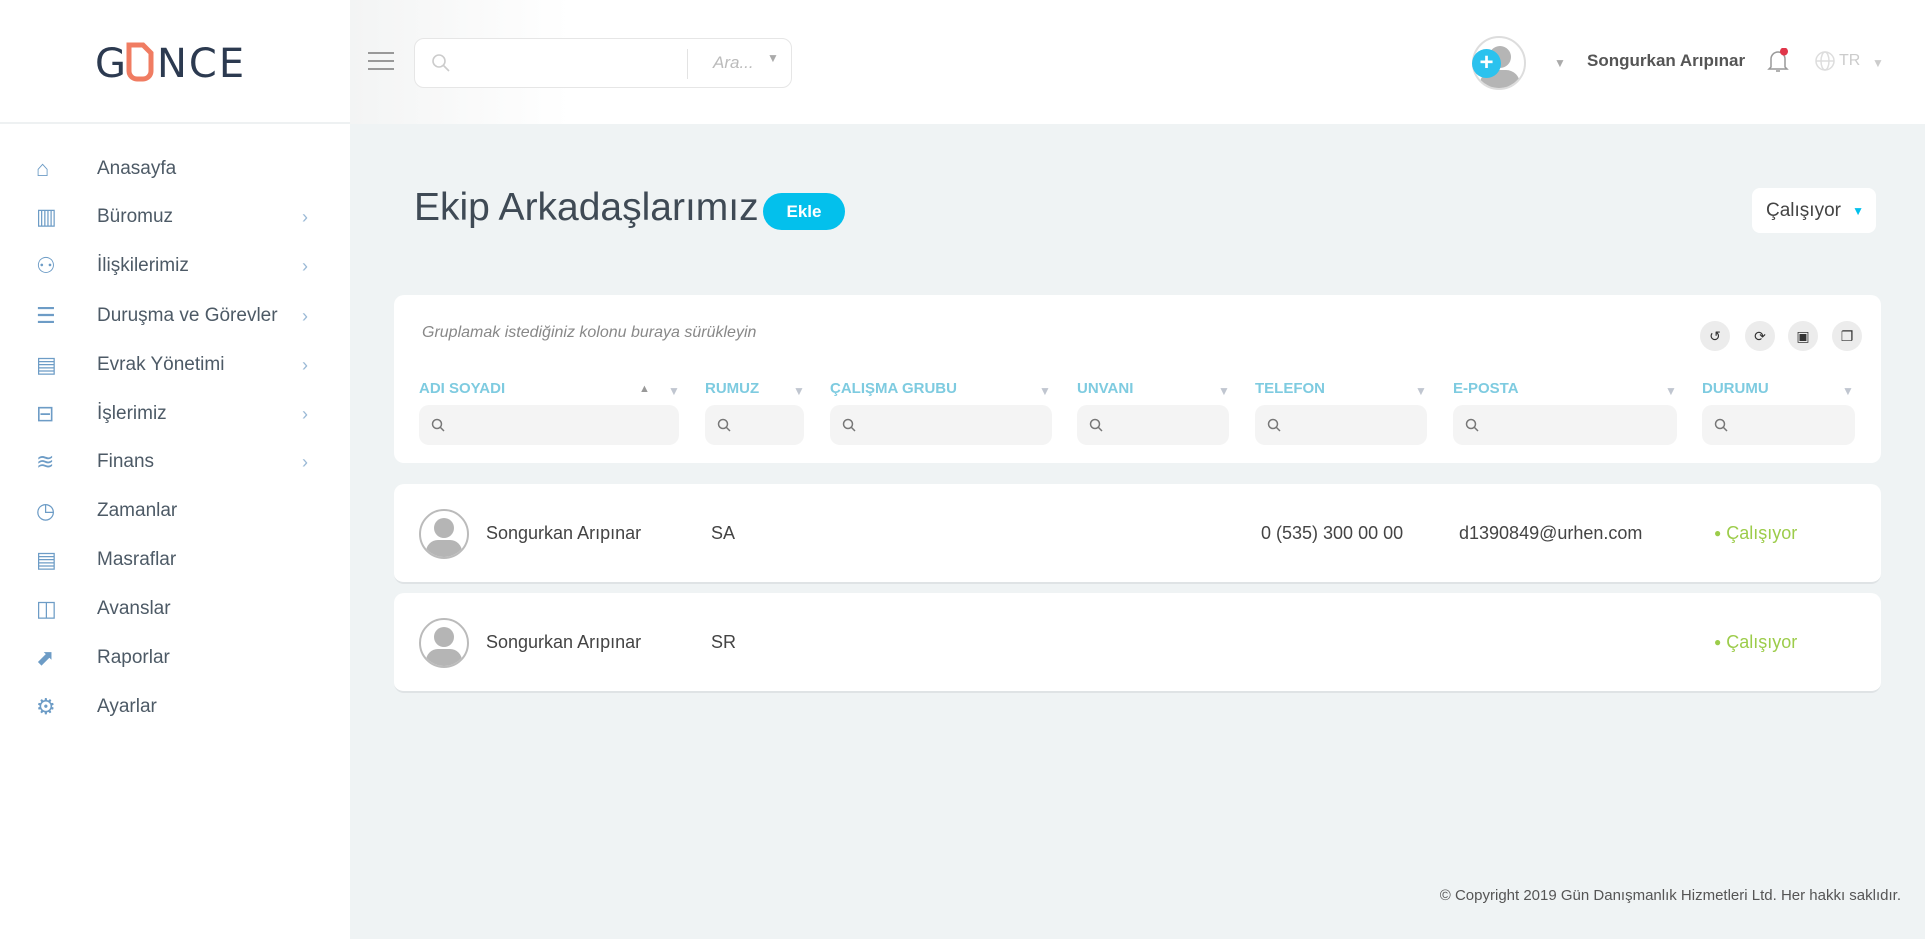 Image resolution: width=1925 pixels, height=939 pixels. Describe the element at coordinates (201, 62) in the screenshot. I see `svg-text: NCE` at that location.